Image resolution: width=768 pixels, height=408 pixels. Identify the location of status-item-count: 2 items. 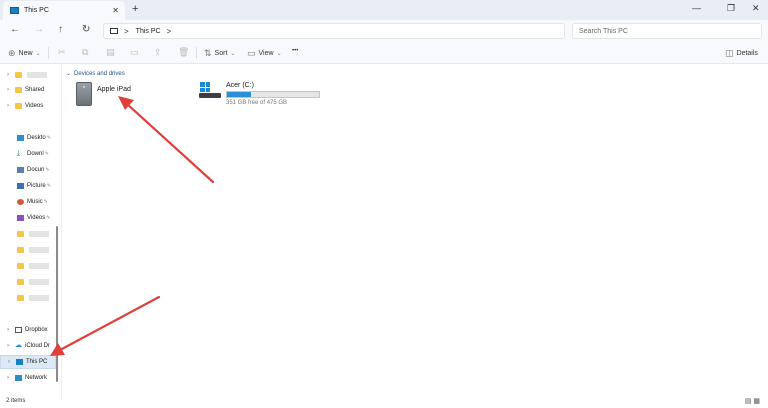
(16, 401).